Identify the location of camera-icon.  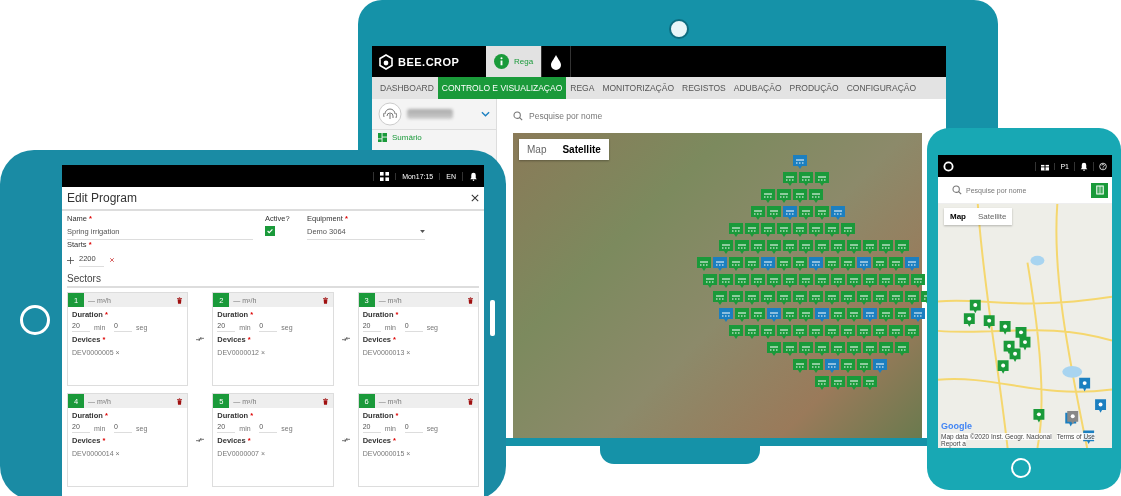
(679, 29).